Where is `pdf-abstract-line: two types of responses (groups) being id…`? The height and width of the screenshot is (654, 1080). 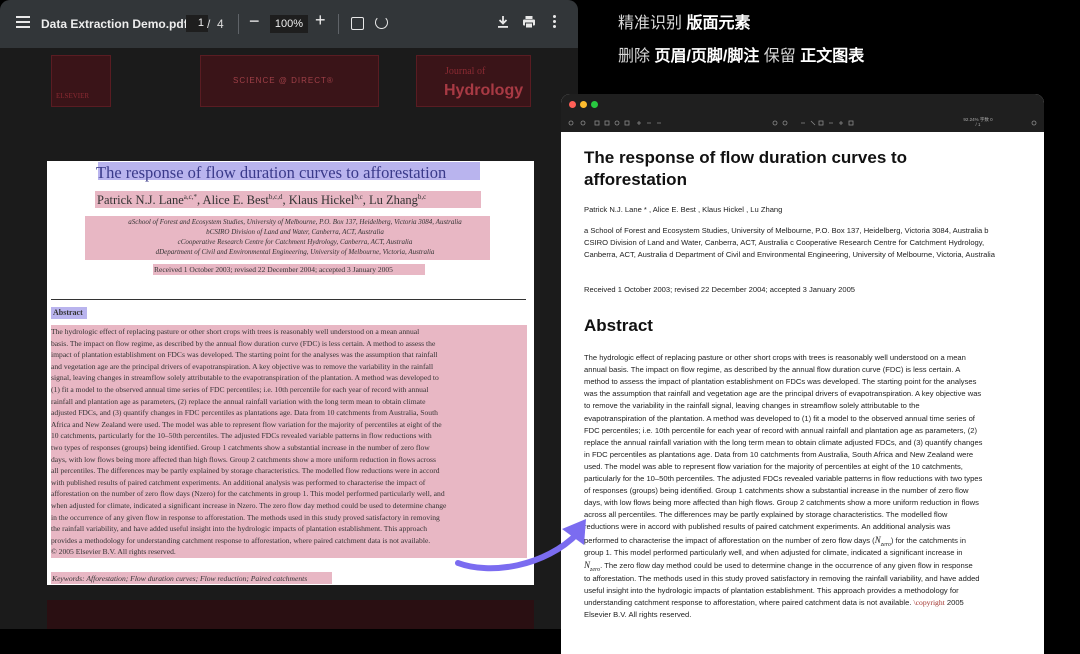
pdf-abstract-line: two types of responses (groups) being id… is located at coordinates (240, 447).